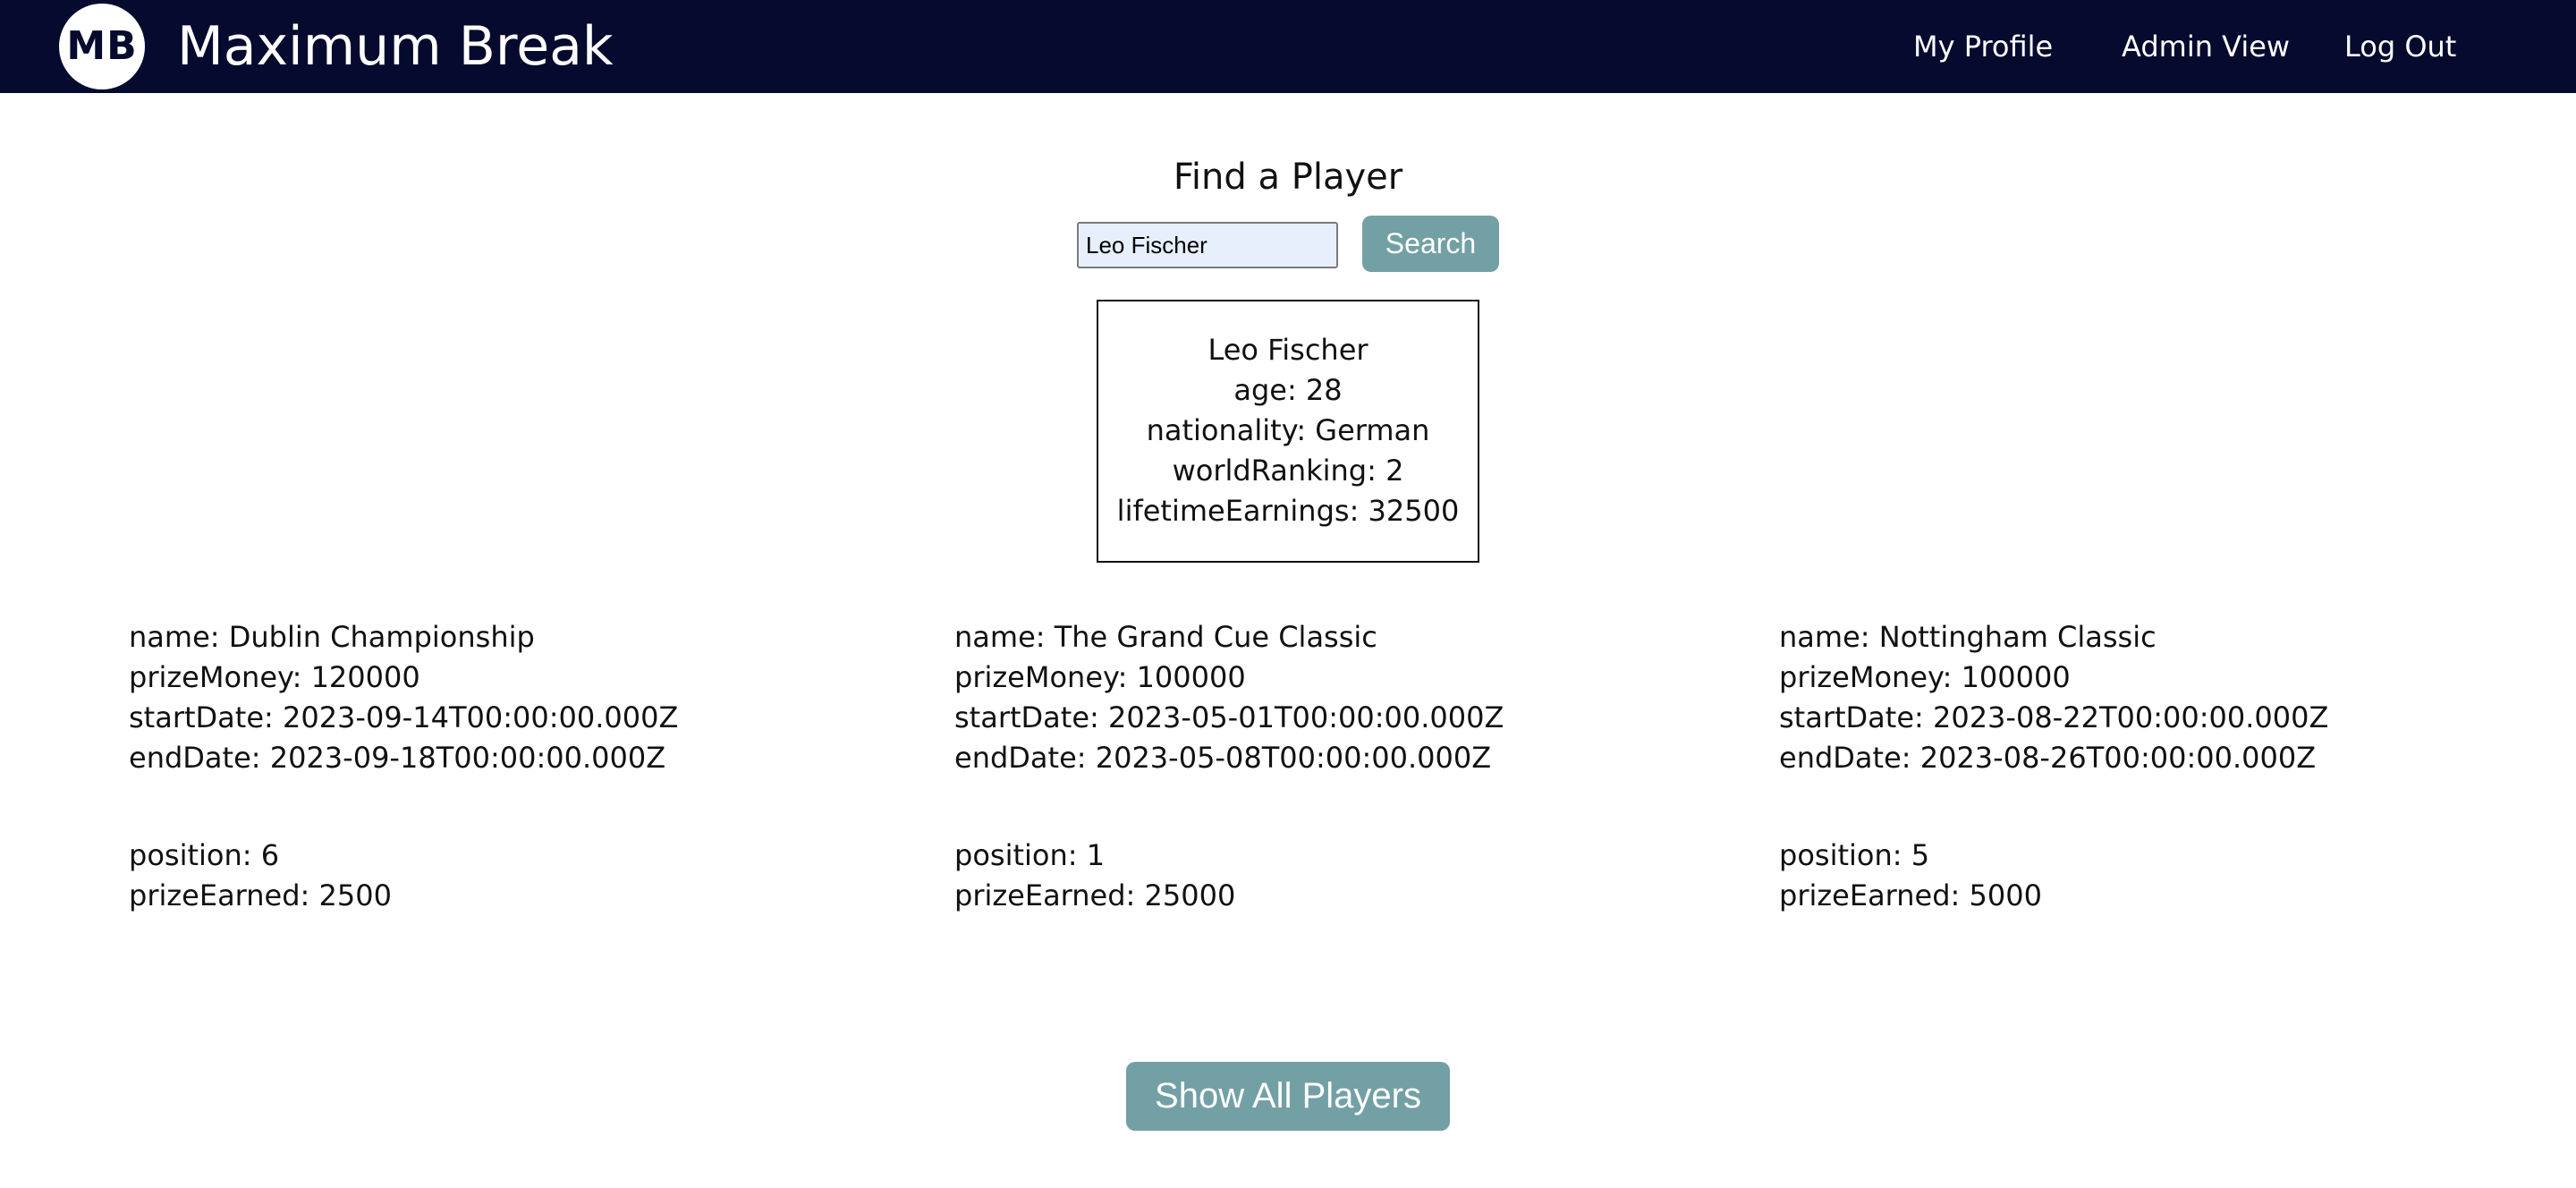  What do you see at coordinates (1910, 895) in the screenshot?
I see `tournament-prize-earned: prizeEarned: 5000` at bounding box center [1910, 895].